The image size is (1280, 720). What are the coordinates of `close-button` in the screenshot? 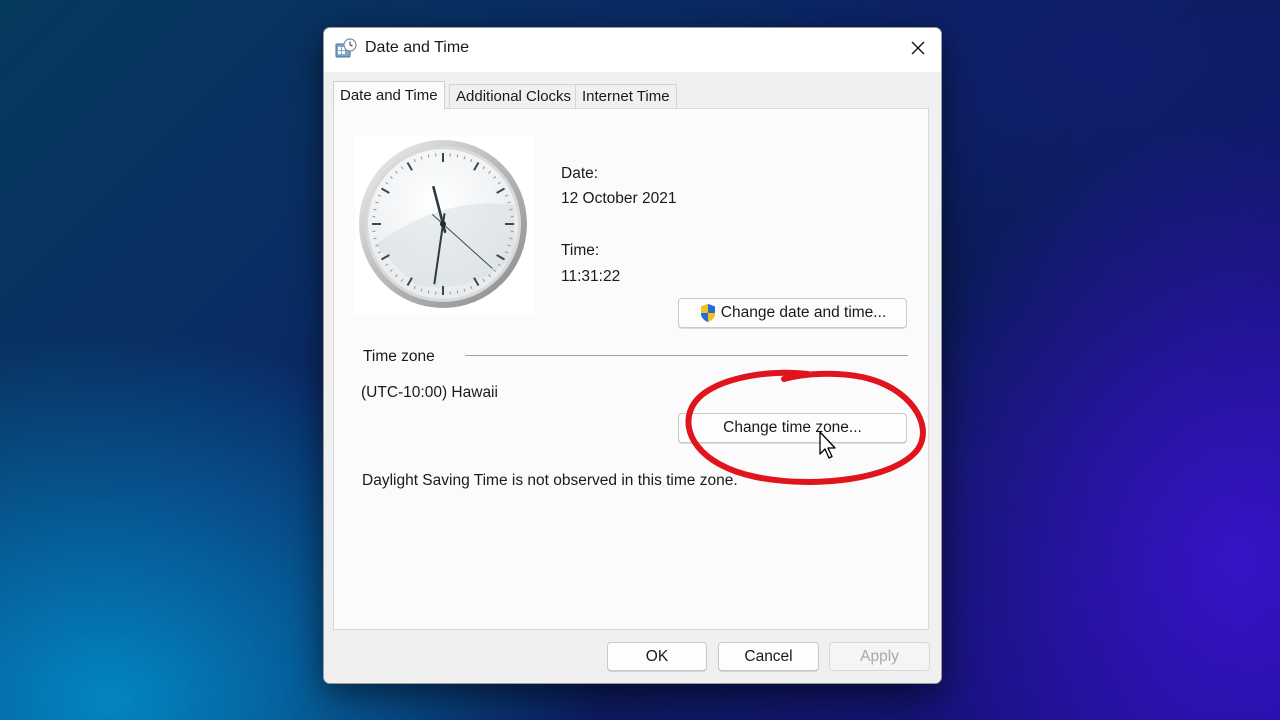 It's located at (918, 48).